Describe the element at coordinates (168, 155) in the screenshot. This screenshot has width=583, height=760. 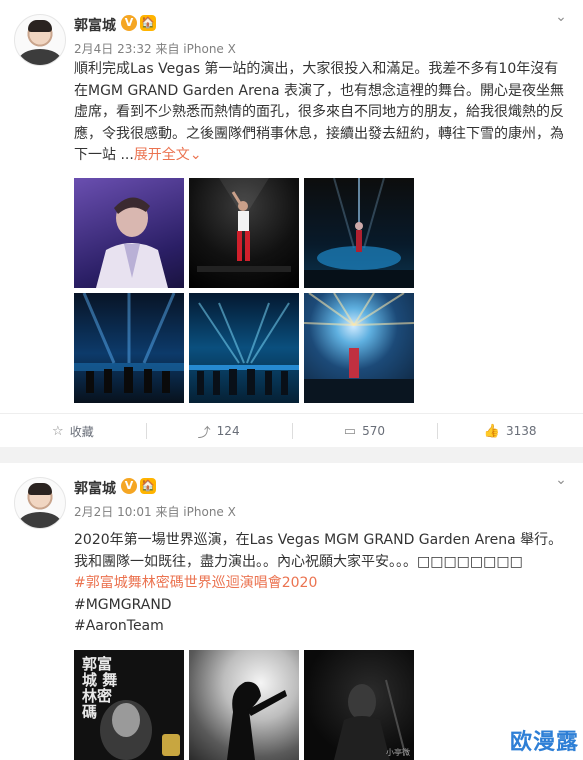
I see `expand-link: 展开全文⌄` at that location.